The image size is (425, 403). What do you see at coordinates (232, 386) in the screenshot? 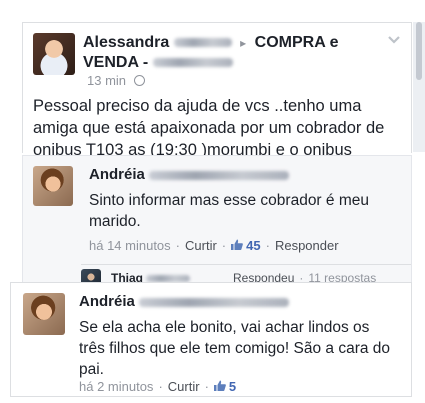
I see `like-count: 5` at bounding box center [232, 386].